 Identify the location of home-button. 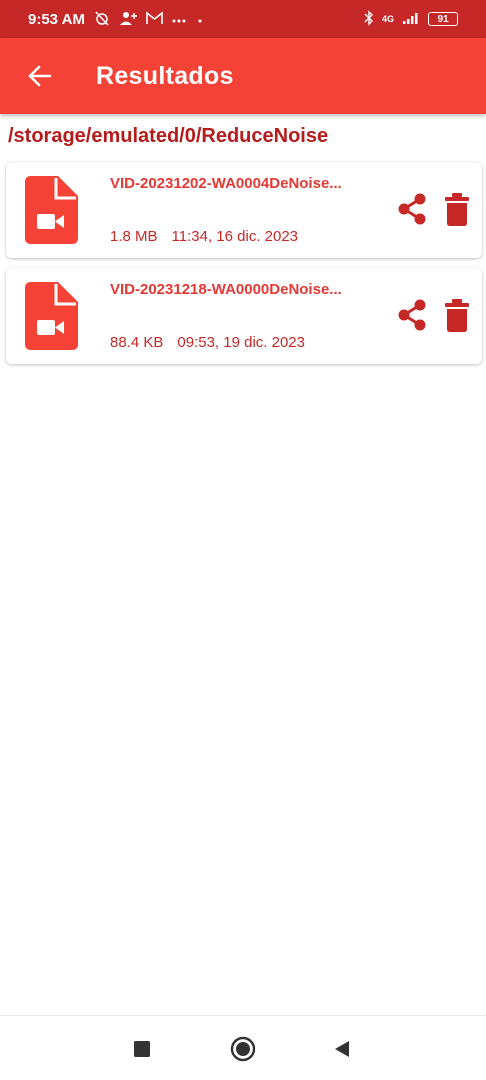
(243, 1049).